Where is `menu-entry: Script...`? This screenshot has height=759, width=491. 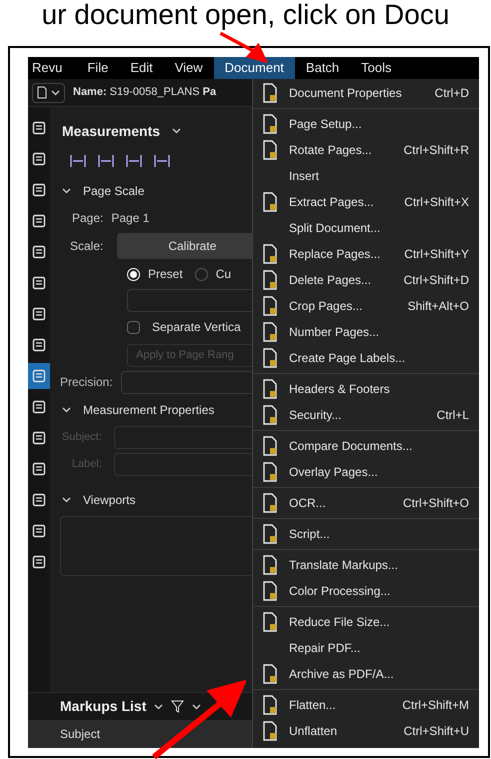 menu-entry: Script... is located at coordinates (366, 534).